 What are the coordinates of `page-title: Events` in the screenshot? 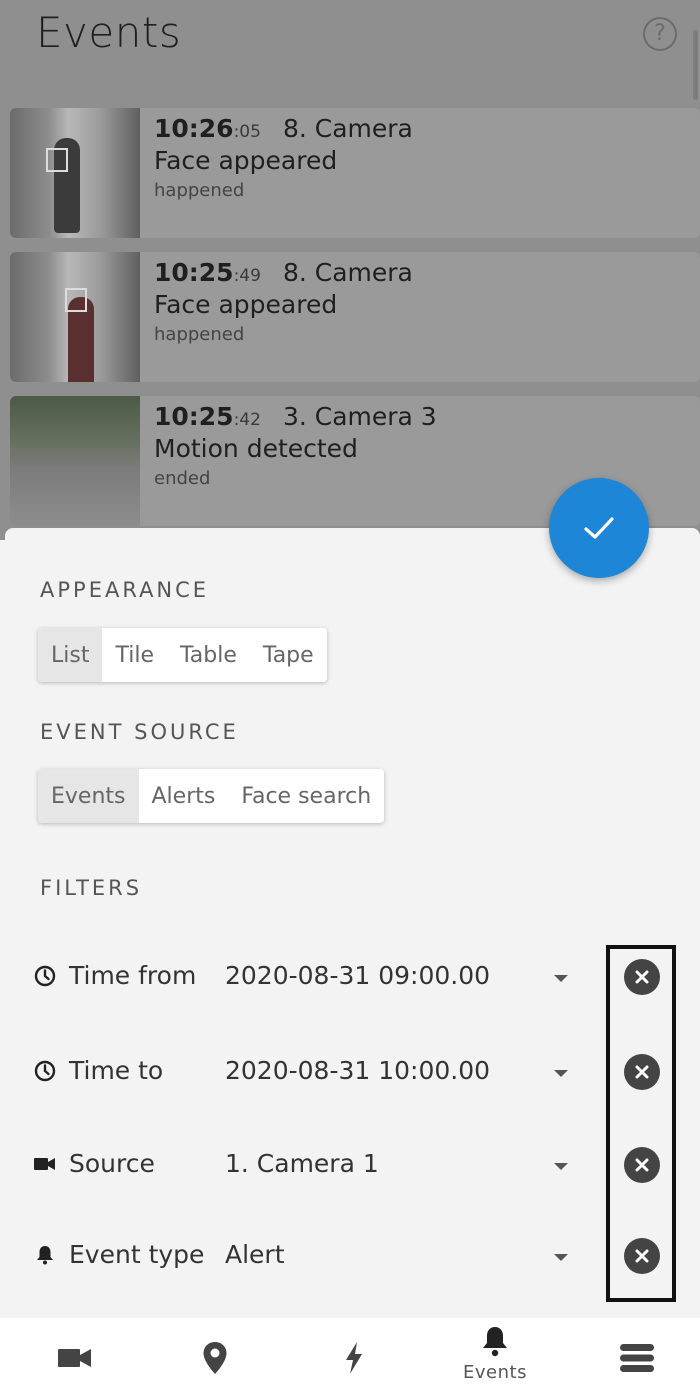 It's located at (109, 32).